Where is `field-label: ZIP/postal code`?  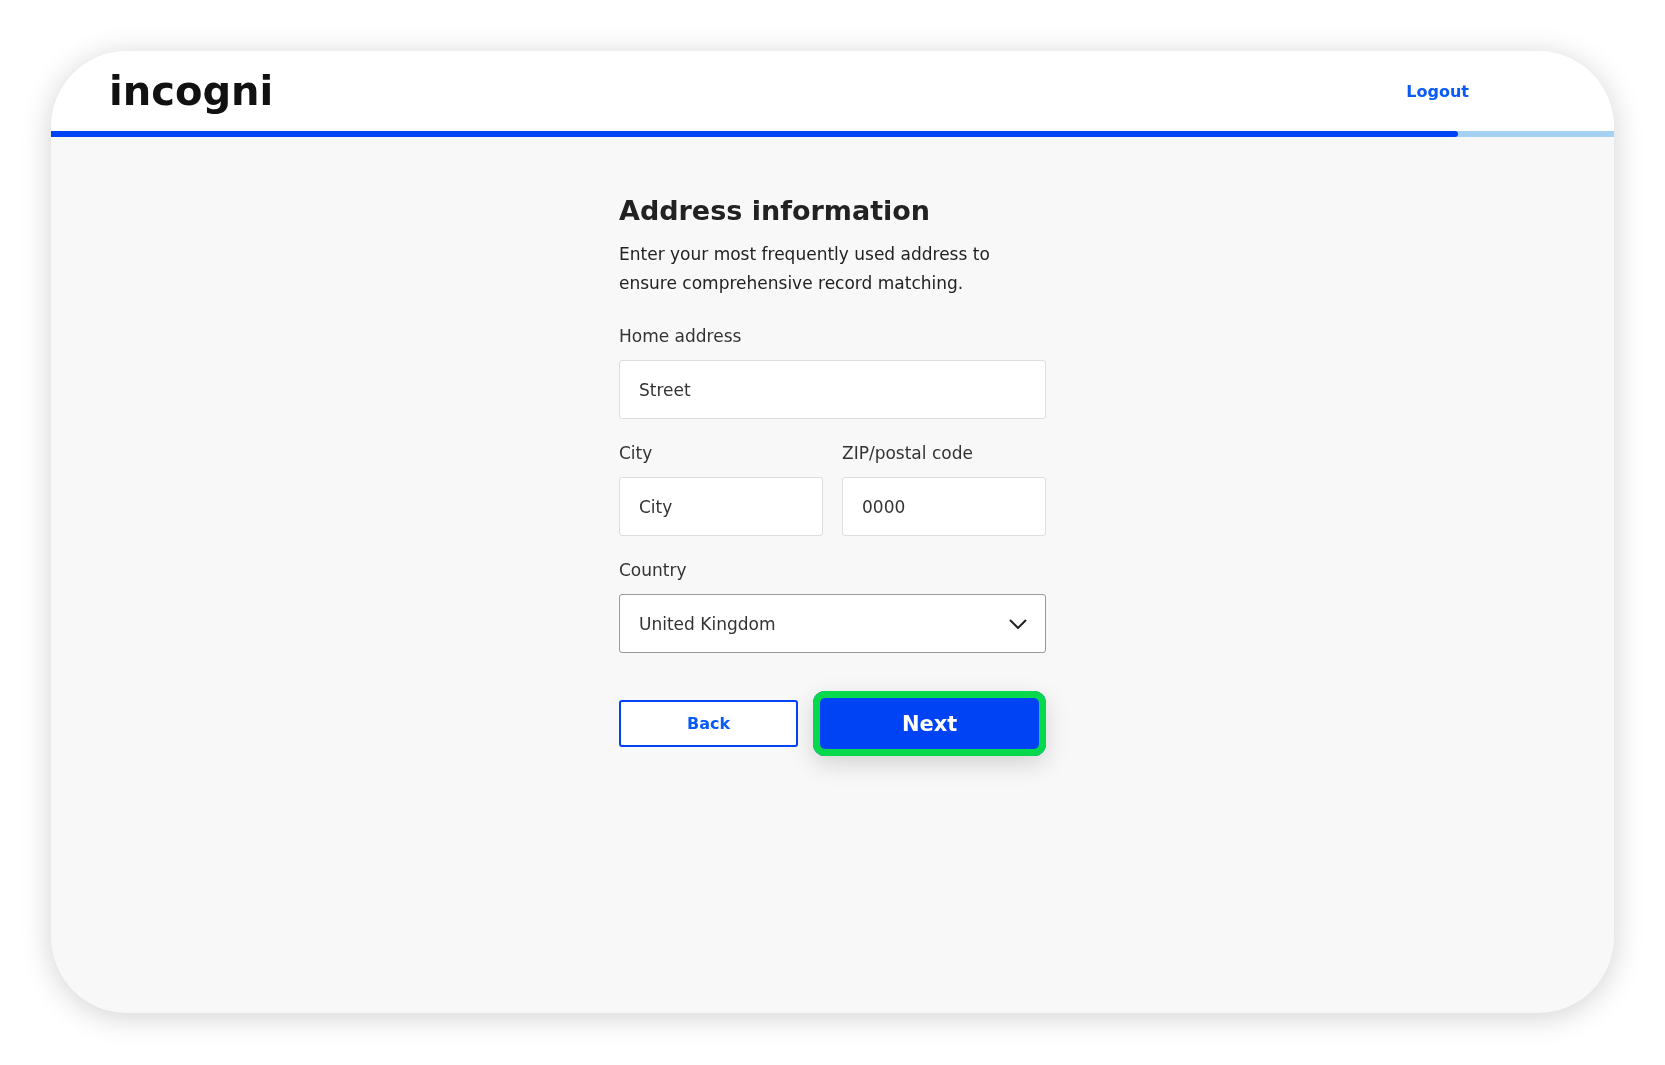
field-label: ZIP/postal code is located at coordinates (908, 453).